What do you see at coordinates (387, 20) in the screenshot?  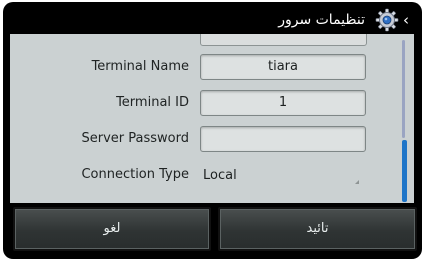 I see `gear-icon` at bounding box center [387, 20].